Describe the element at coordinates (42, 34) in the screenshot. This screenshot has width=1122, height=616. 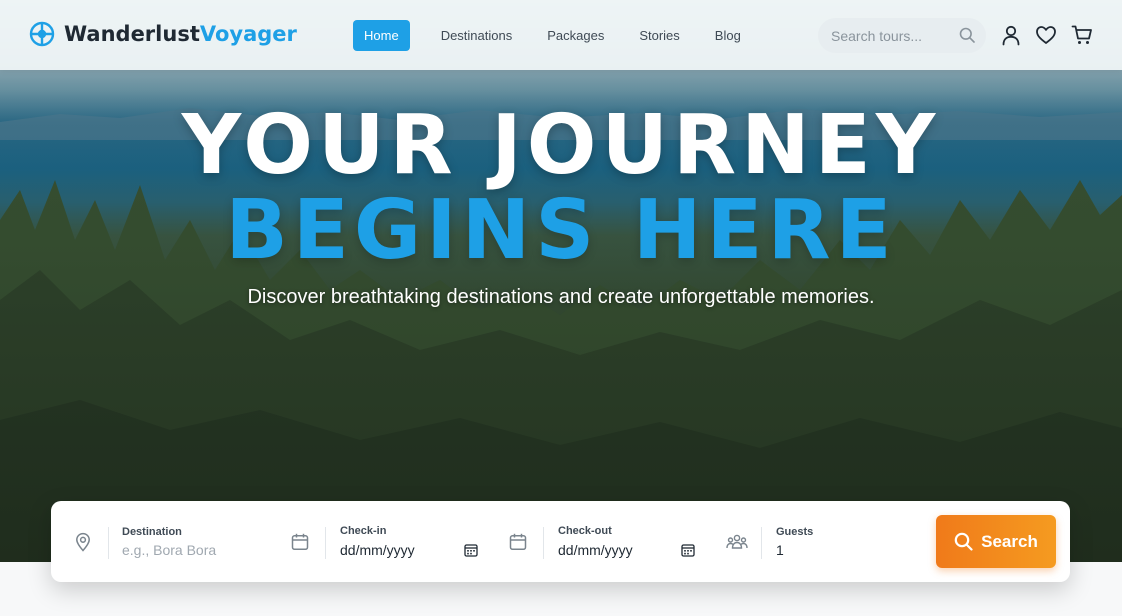
I see `compass-crosshair-icon` at that location.